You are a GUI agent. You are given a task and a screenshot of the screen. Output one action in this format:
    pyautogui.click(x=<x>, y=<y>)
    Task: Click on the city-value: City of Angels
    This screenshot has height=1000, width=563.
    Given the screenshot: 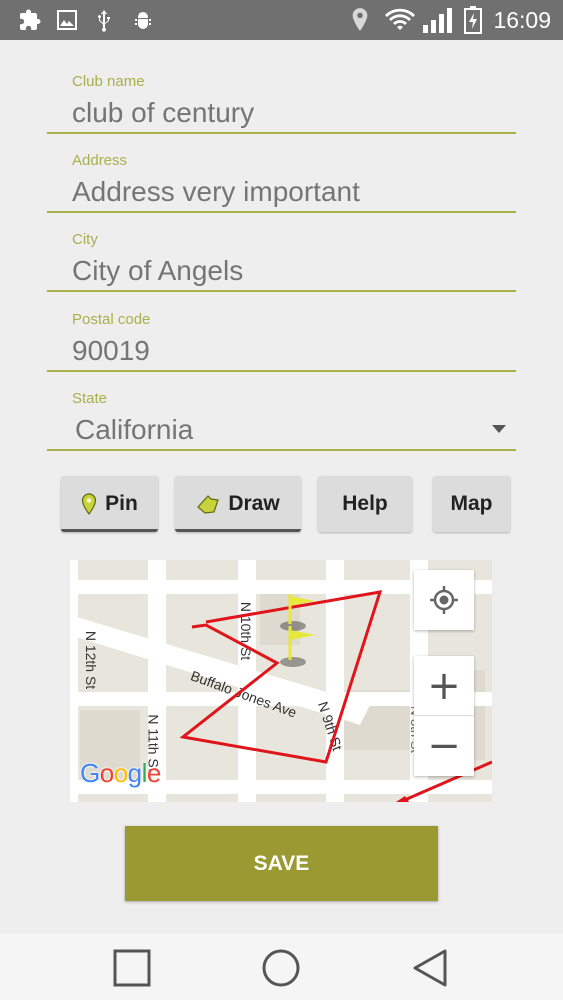 What is the action you would take?
    pyautogui.click(x=158, y=270)
    